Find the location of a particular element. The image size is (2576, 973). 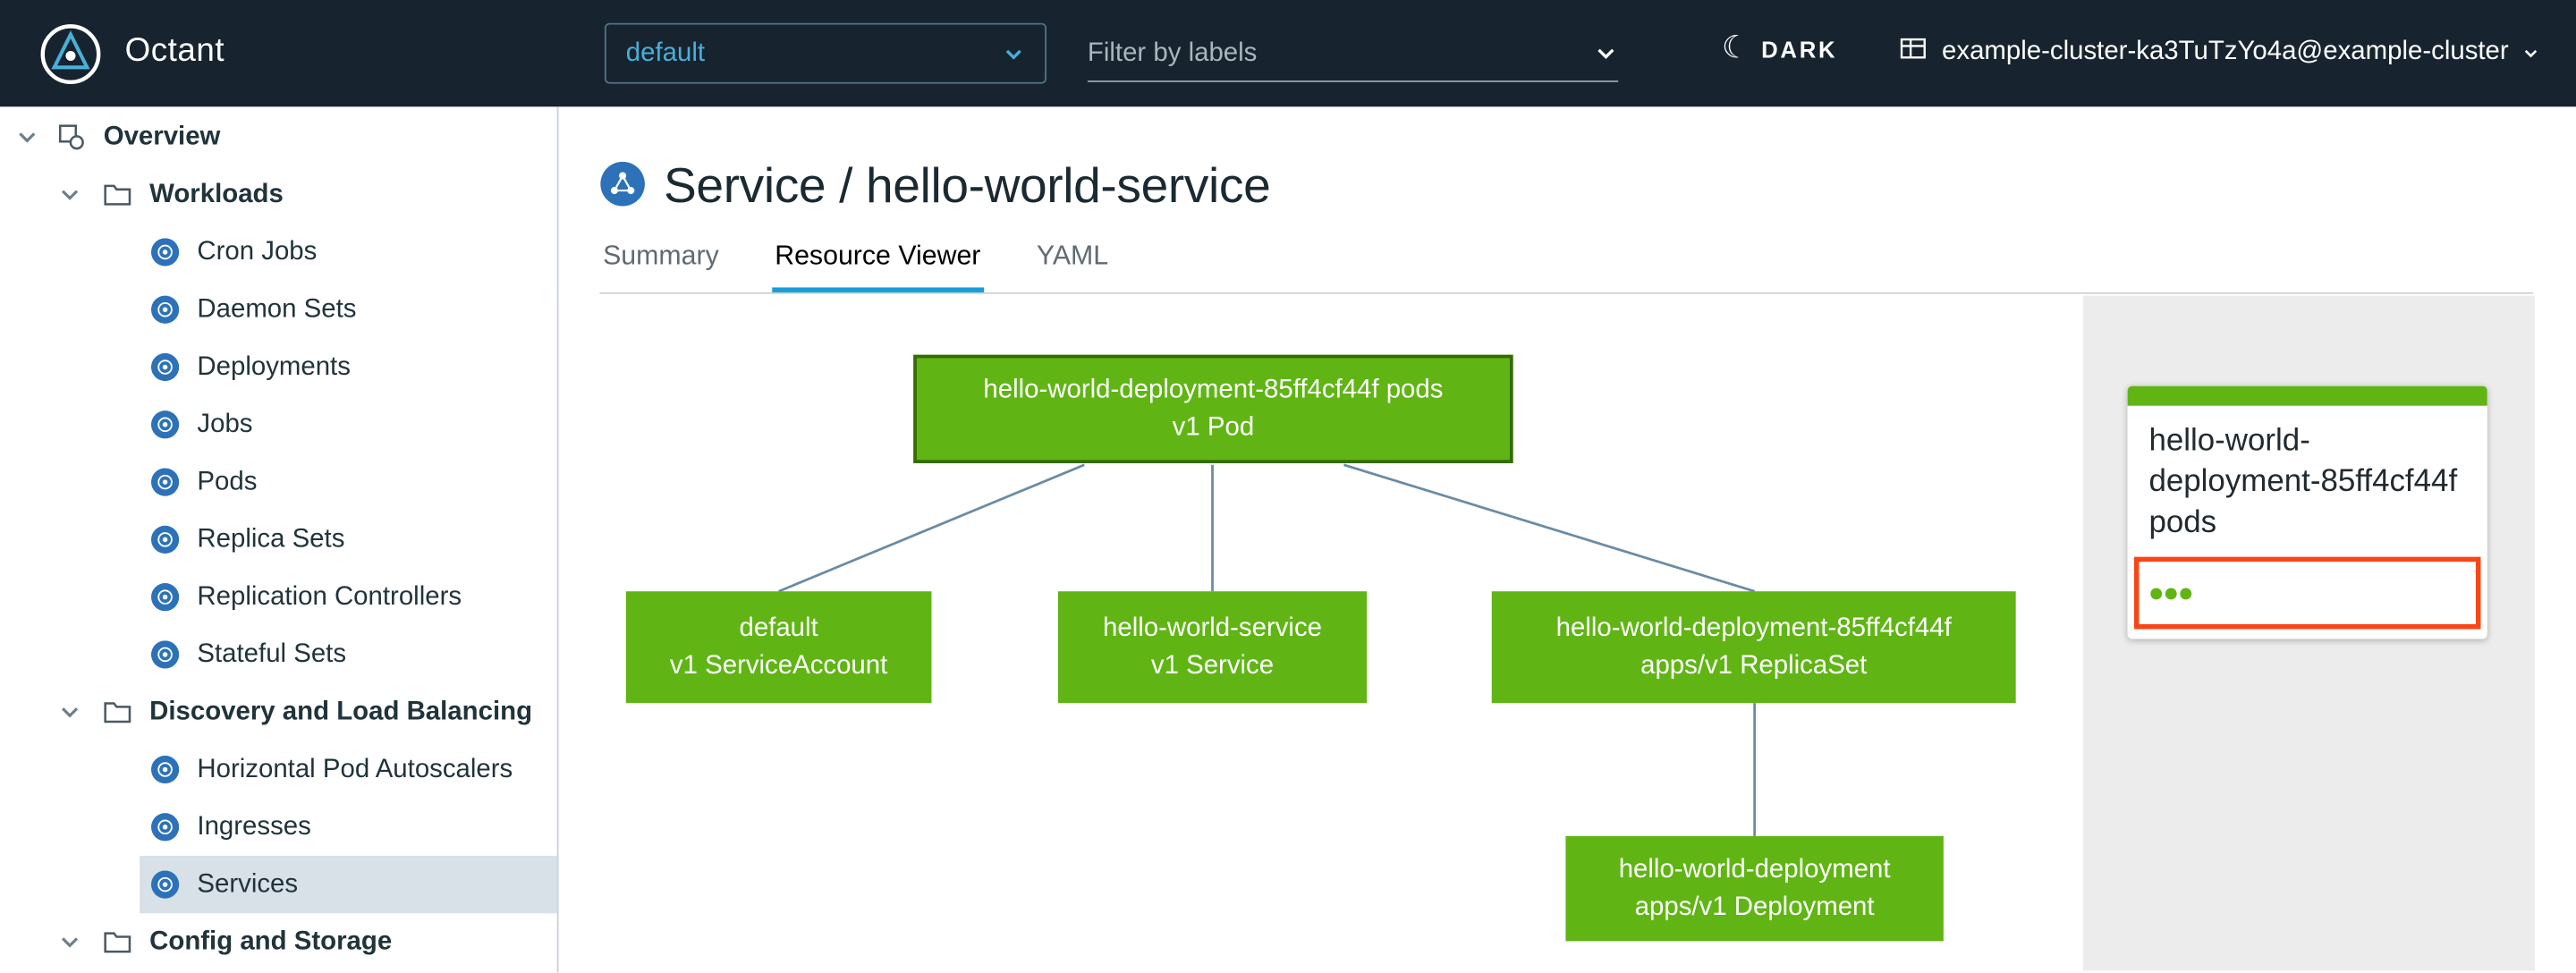

cluster-icon is located at coordinates (1912, 52).